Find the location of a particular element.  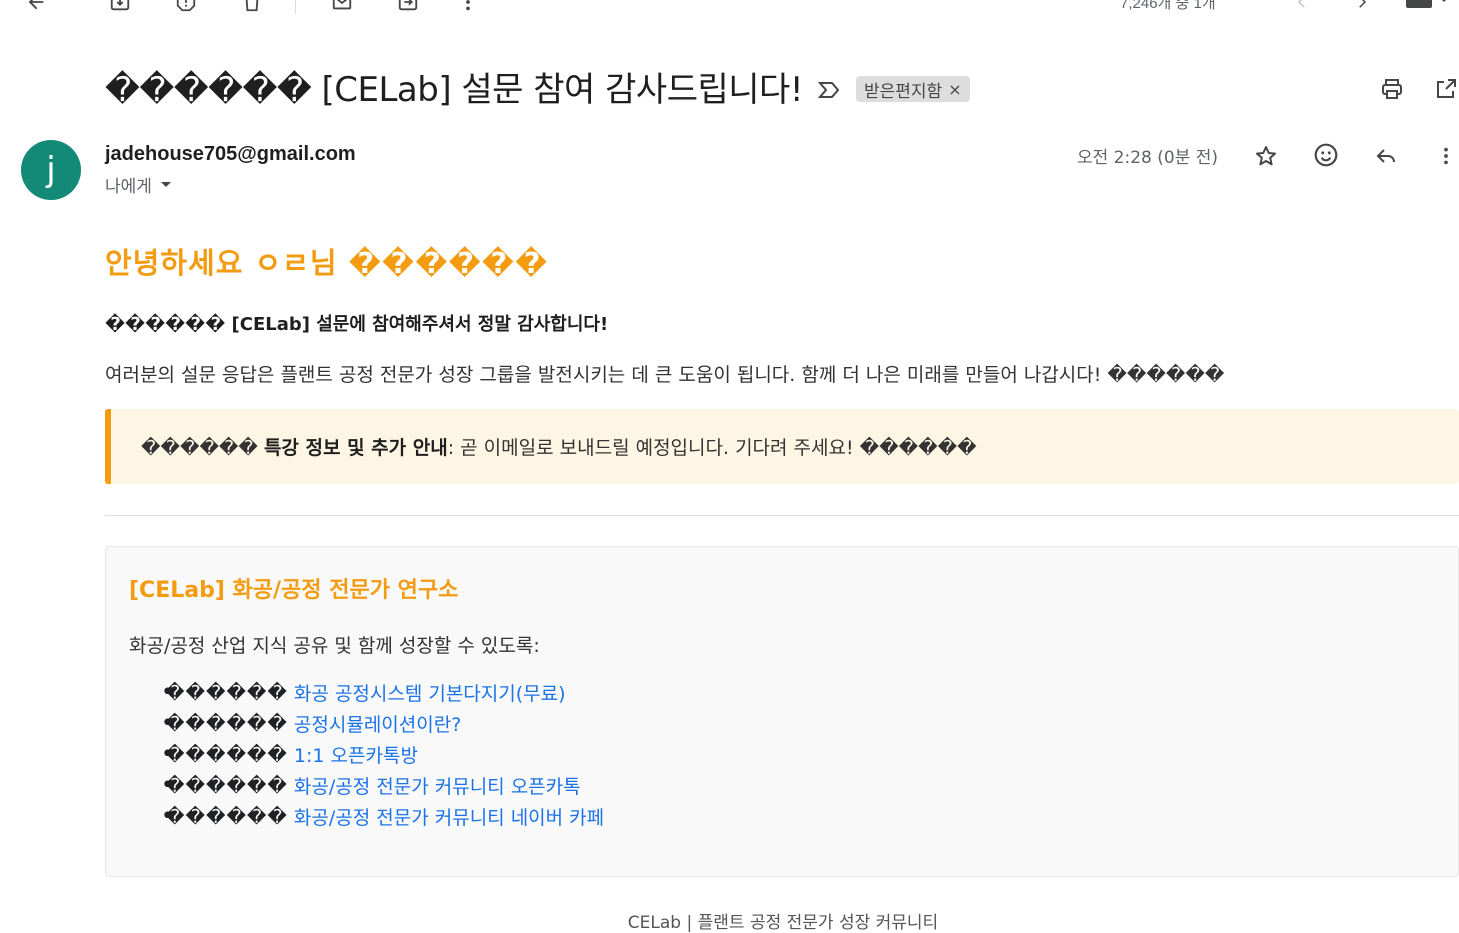

star-icon is located at coordinates (1266, 156).